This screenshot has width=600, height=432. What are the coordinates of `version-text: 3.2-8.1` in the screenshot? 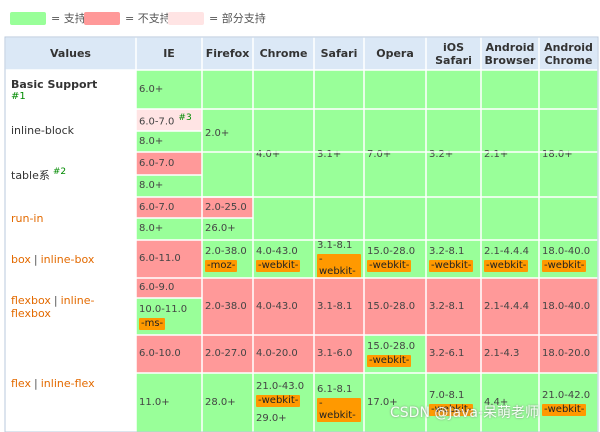 It's located at (447, 251).